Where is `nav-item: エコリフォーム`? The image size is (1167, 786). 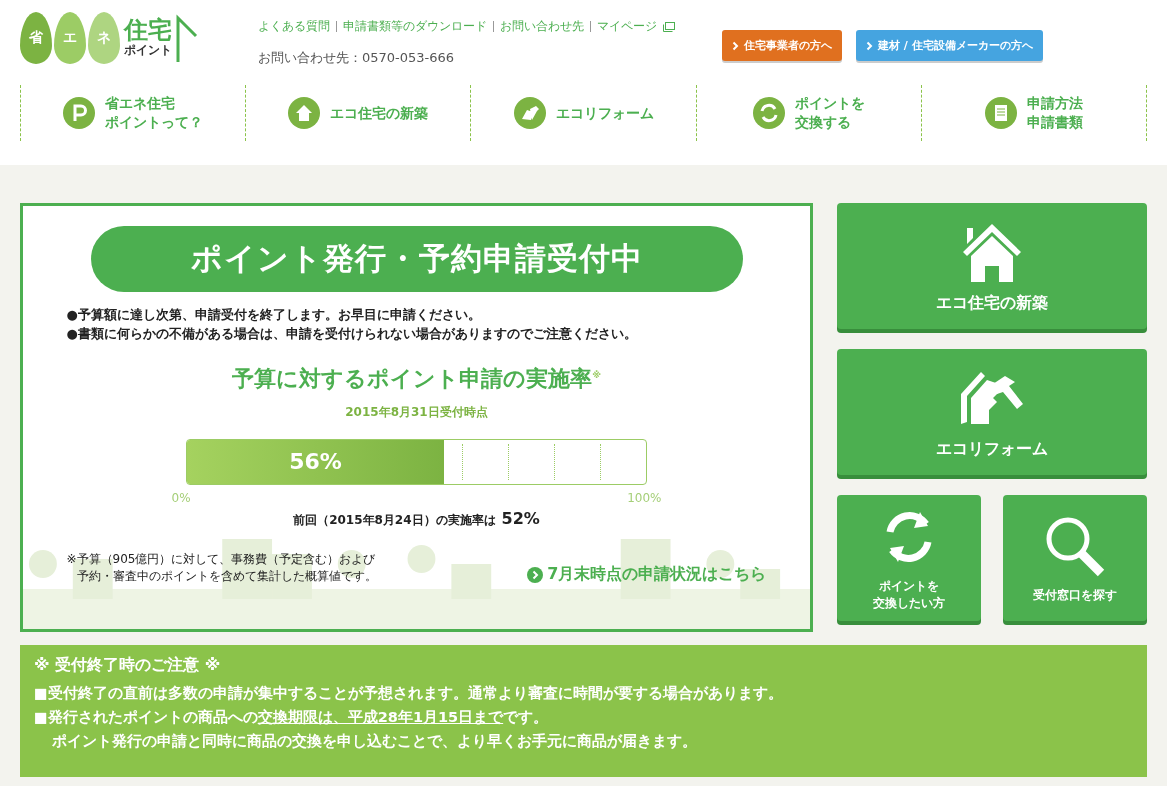
nav-item: エコリフォーム is located at coordinates (583, 113).